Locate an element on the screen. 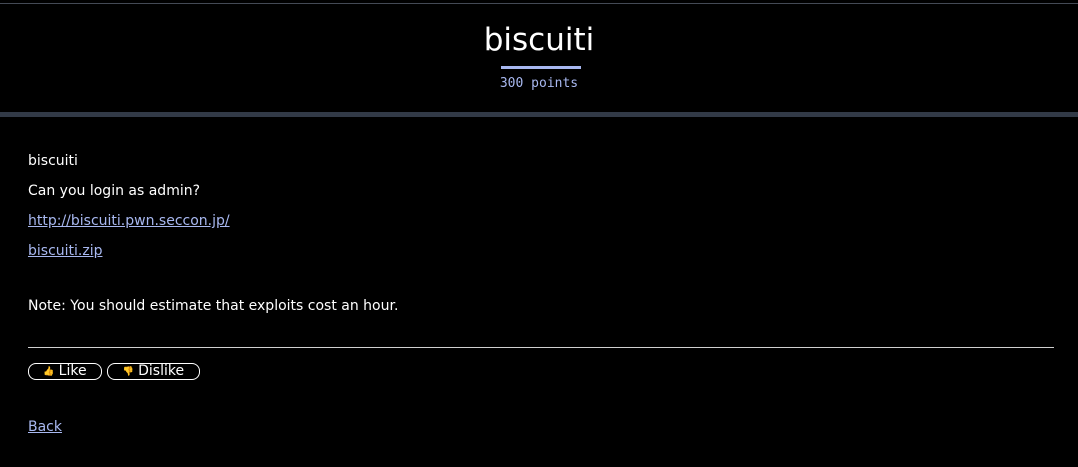  download-line: biscuiti.zip is located at coordinates (65, 251).